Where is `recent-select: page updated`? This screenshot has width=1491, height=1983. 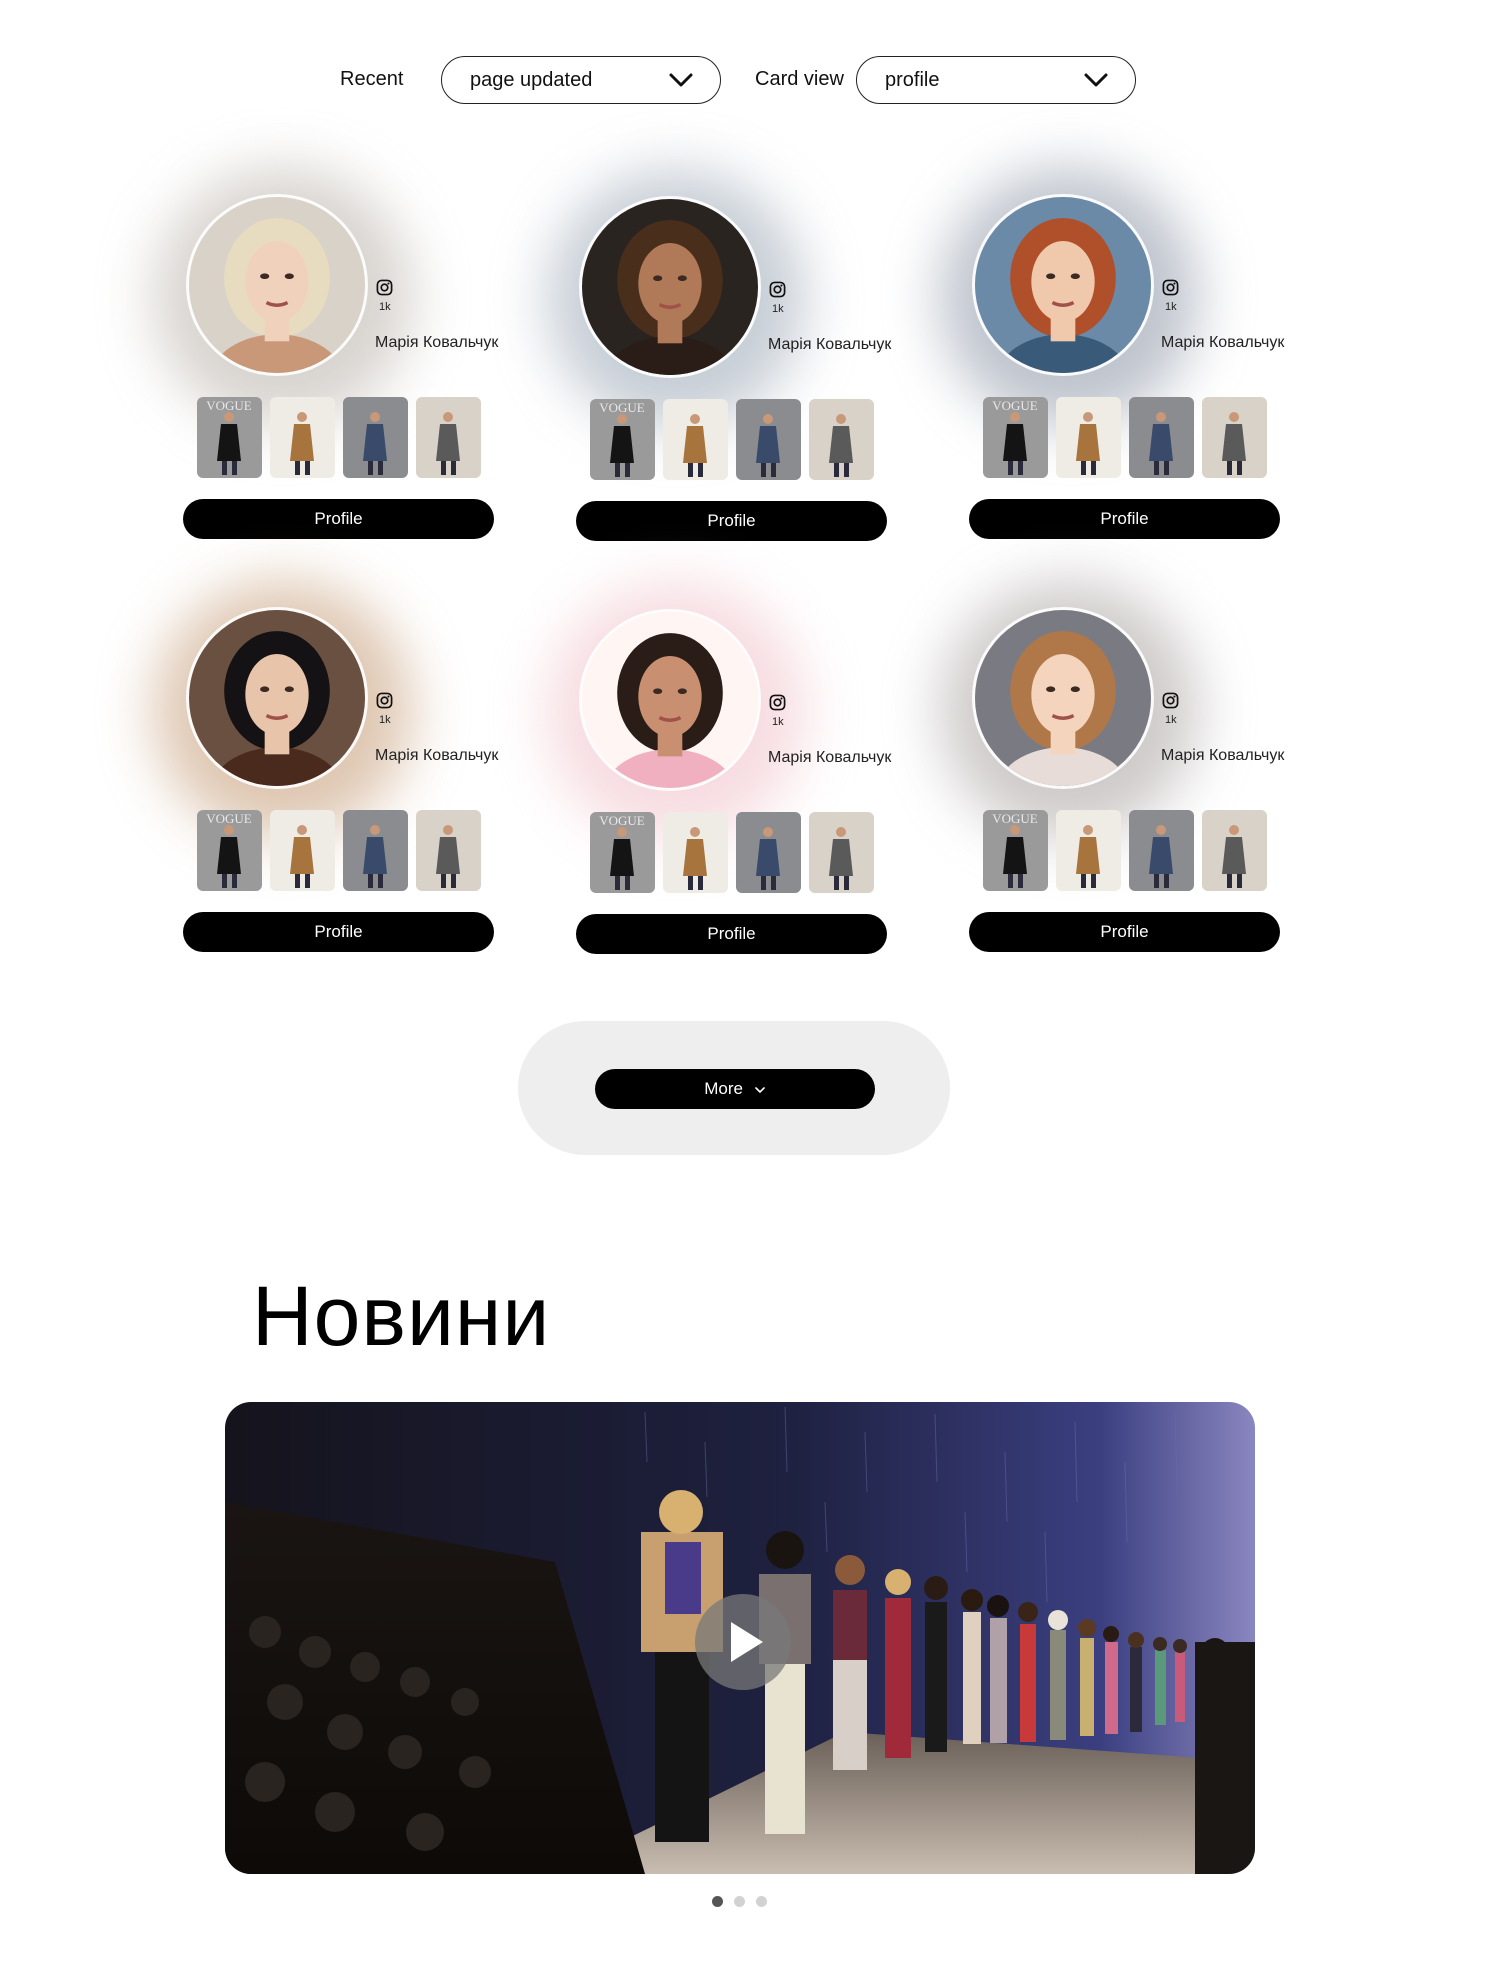
recent-select: page updated is located at coordinates (581, 80).